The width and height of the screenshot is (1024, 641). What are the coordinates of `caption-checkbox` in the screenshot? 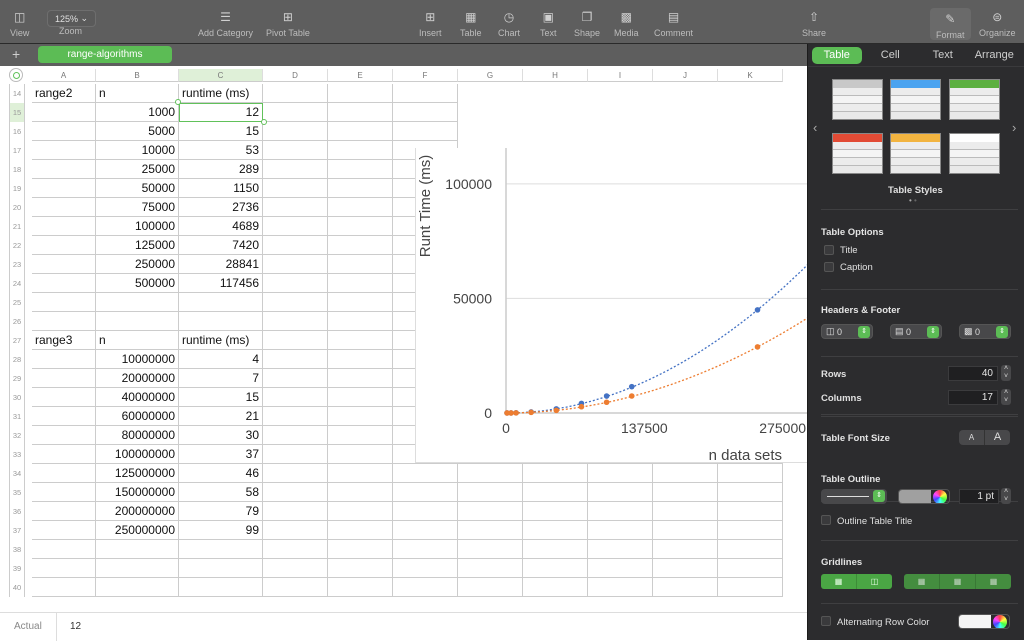 It's located at (829, 267).